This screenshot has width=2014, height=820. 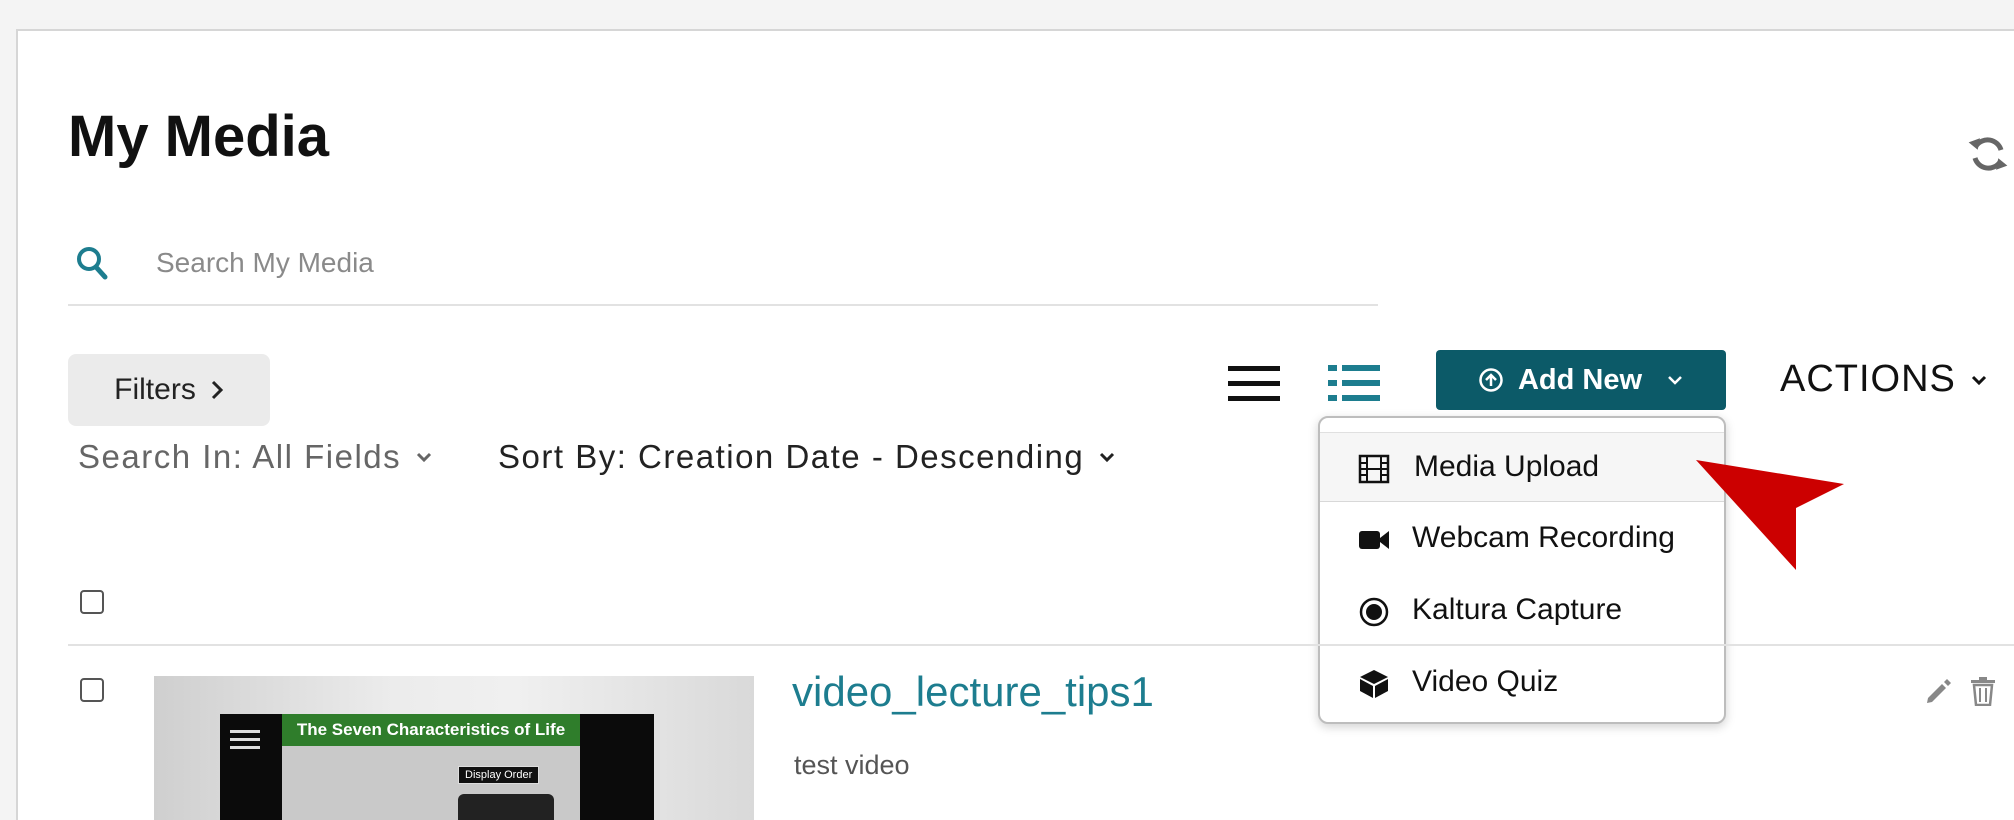 What do you see at coordinates (791, 456) in the screenshot?
I see `sort-by-label: Sort By: Creation Date - Descending` at bounding box center [791, 456].